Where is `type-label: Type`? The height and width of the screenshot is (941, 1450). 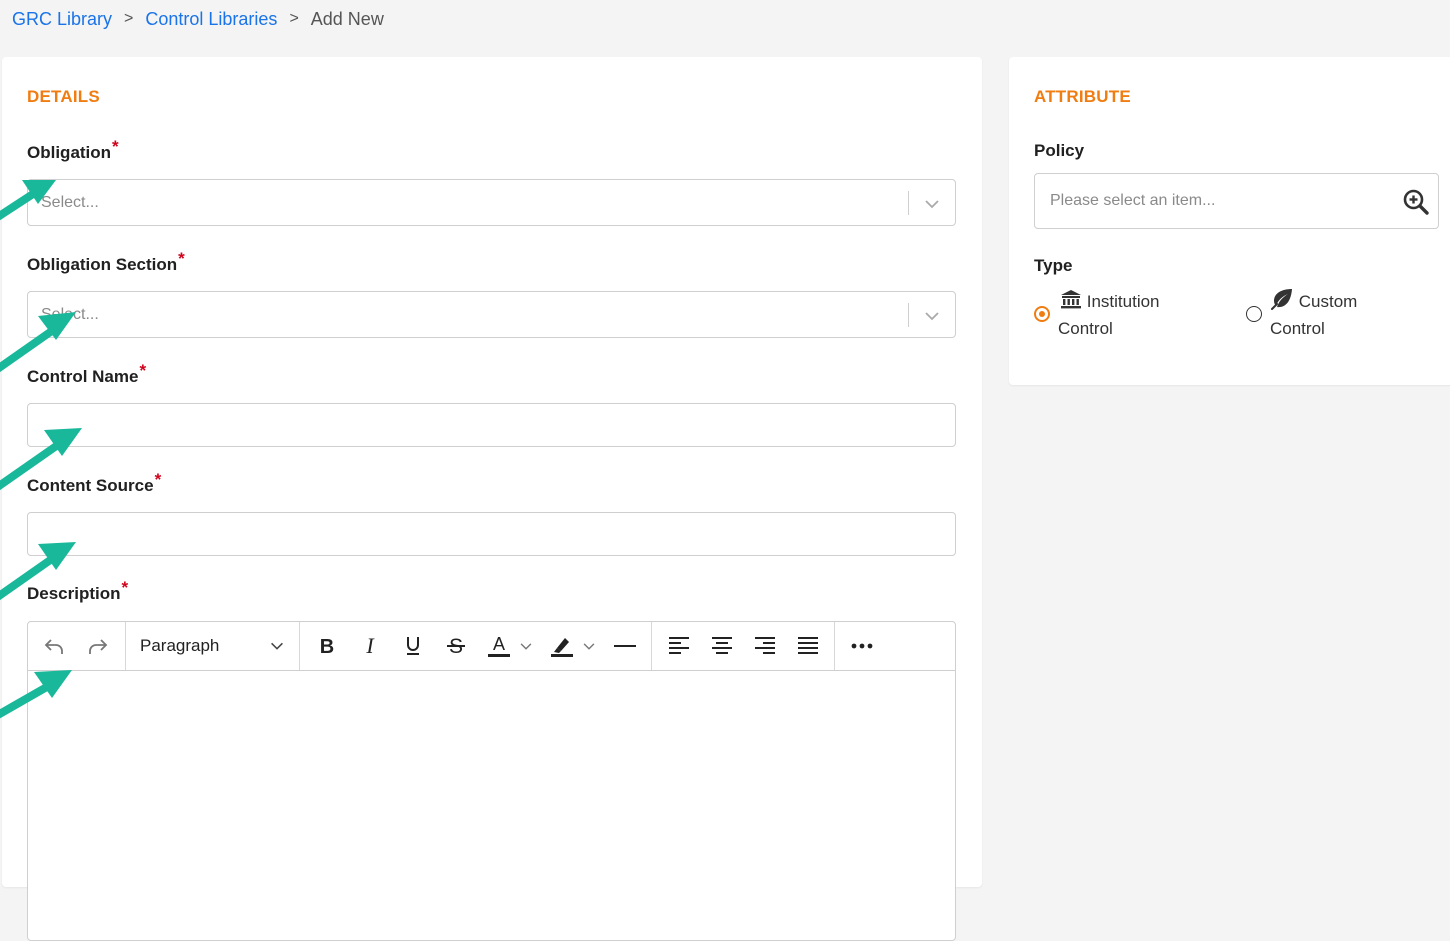 type-label: Type is located at coordinates (1053, 265).